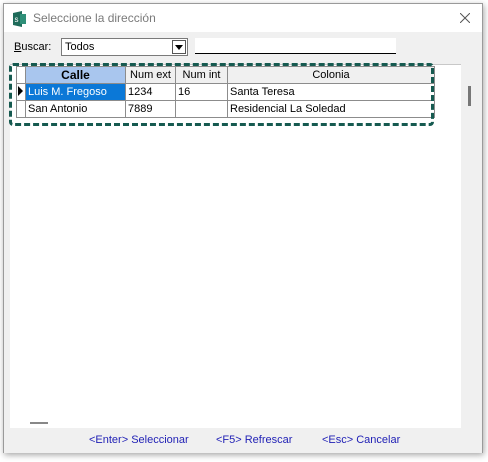  What do you see at coordinates (243, 18) in the screenshot?
I see `title-bar: s Seleccione la dirección` at bounding box center [243, 18].